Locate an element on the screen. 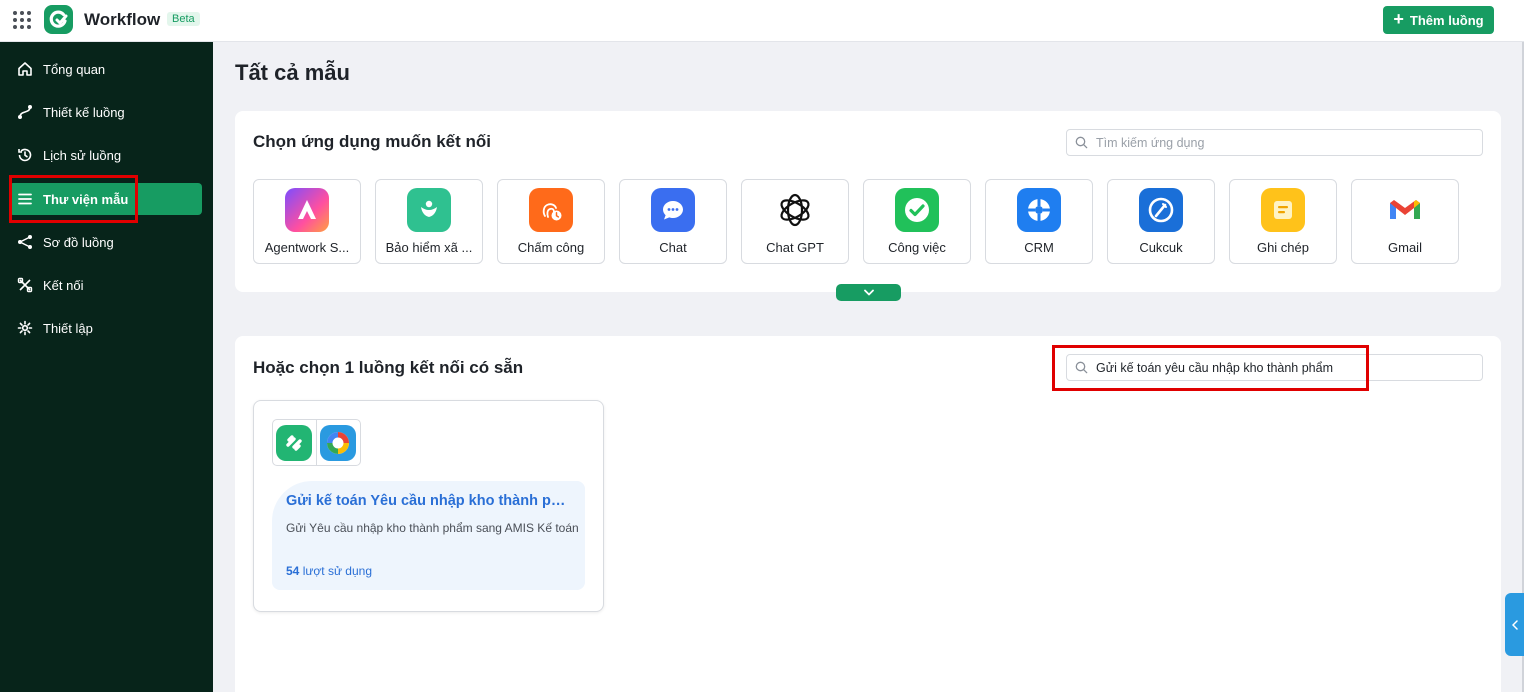 This screenshot has width=1524, height=692. amis-accounting-icon is located at coordinates (339, 442).